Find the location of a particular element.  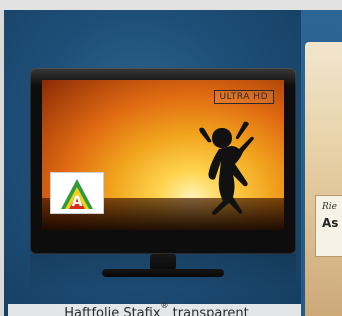

energy-label-badge: A is located at coordinates (77, 193).